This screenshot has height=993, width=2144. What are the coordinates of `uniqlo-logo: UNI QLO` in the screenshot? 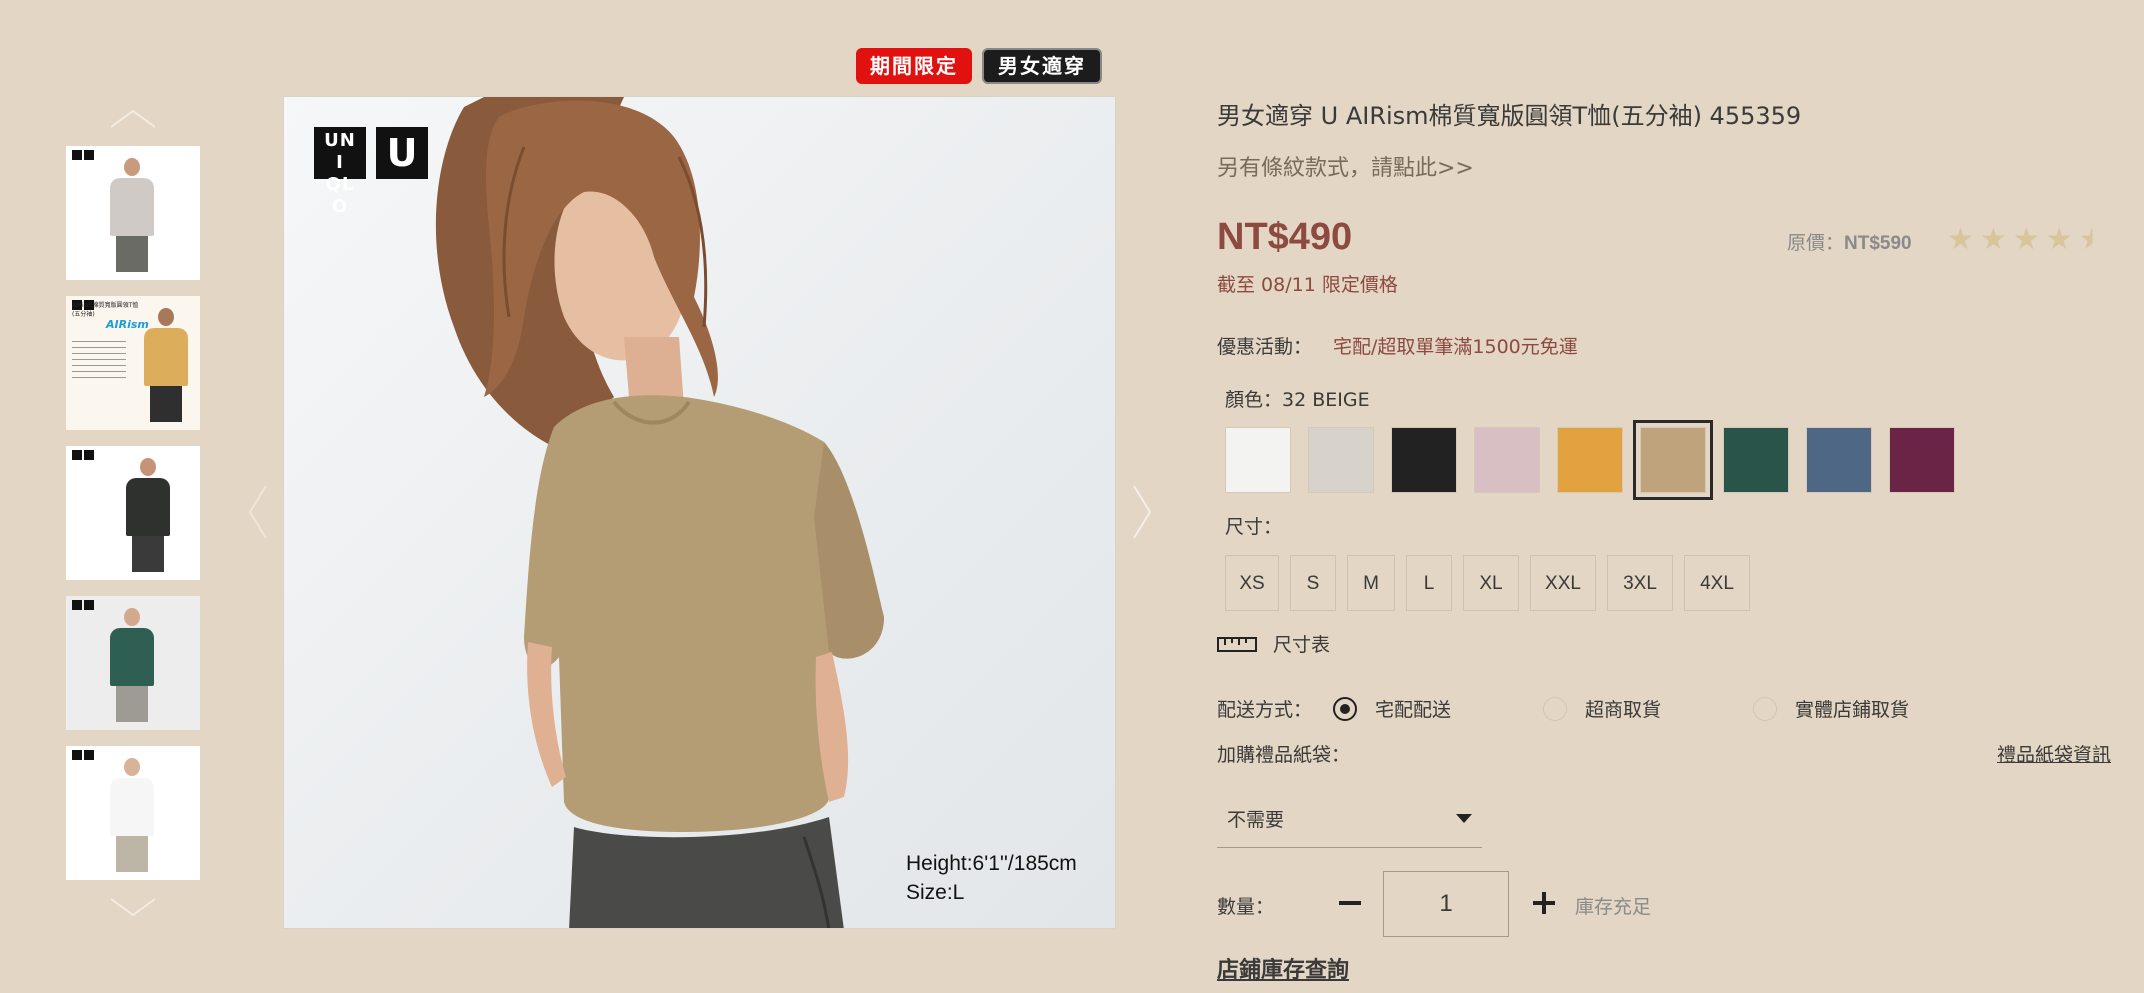 It's located at (340, 172).